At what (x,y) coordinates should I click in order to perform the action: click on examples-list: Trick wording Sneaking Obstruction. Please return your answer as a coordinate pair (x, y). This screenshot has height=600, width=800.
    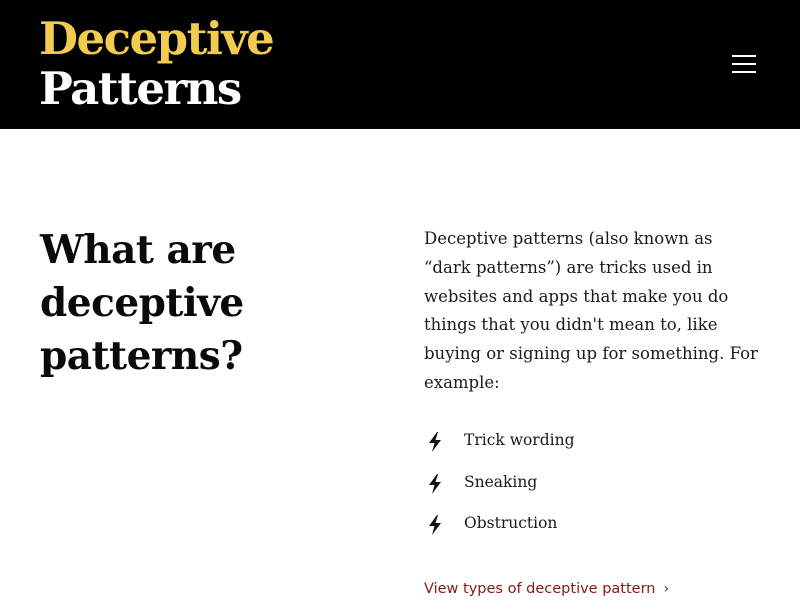
    Looking at the image, I should click on (589, 489).